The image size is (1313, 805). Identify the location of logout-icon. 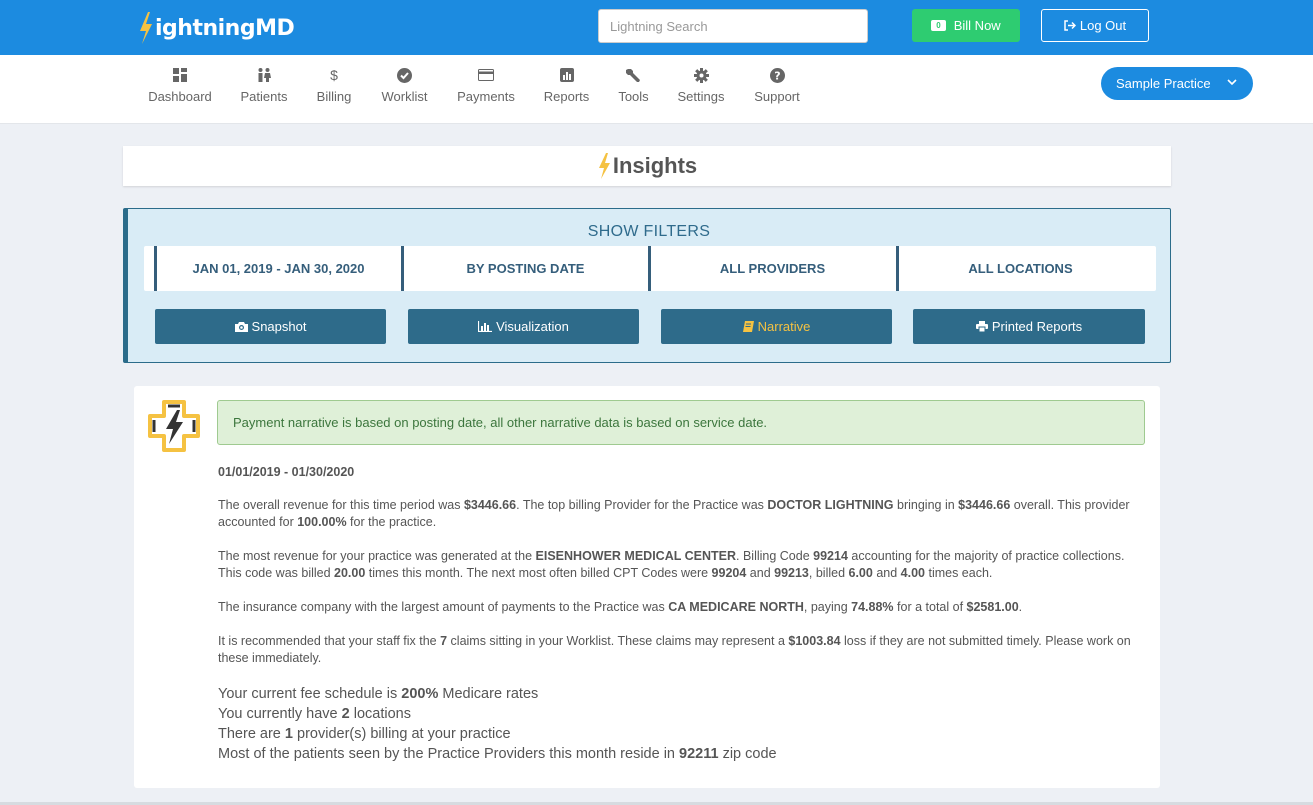
(1070, 25).